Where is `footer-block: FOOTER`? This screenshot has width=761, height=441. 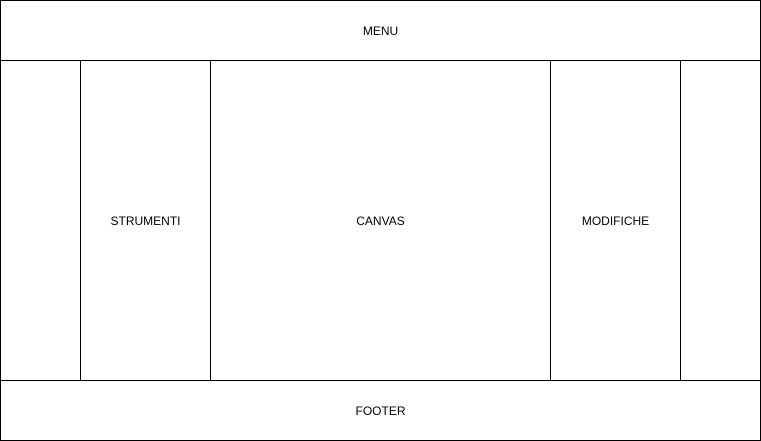
footer-block: FOOTER is located at coordinates (380, 410).